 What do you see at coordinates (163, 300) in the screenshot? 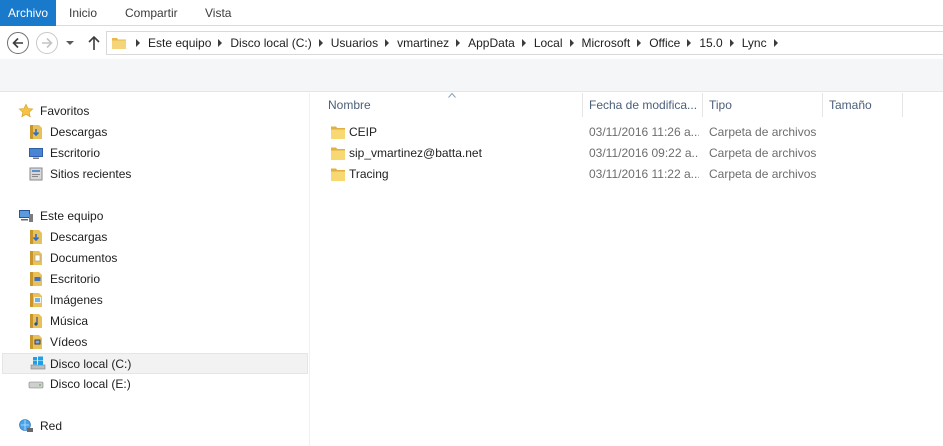
I see `nav-pc-pictures: Imágenes` at bounding box center [163, 300].